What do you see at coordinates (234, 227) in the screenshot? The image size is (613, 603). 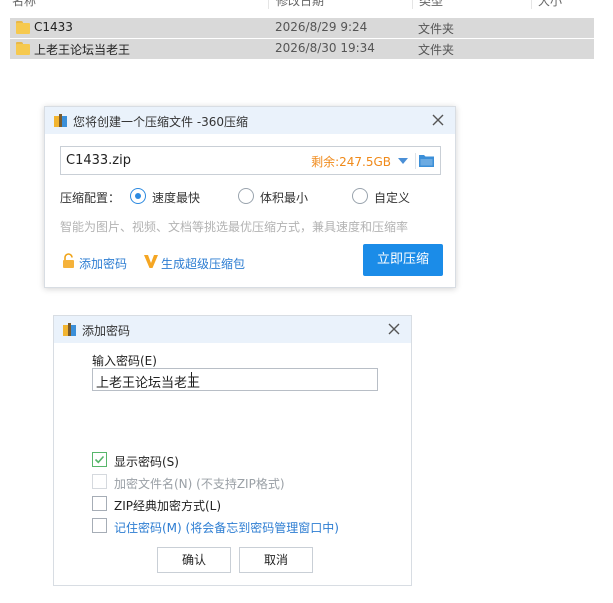 I see `compress-hint-text: 智能为图片、视频、文档等挑选最优压缩方式，兼具速度和压缩率` at bounding box center [234, 227].